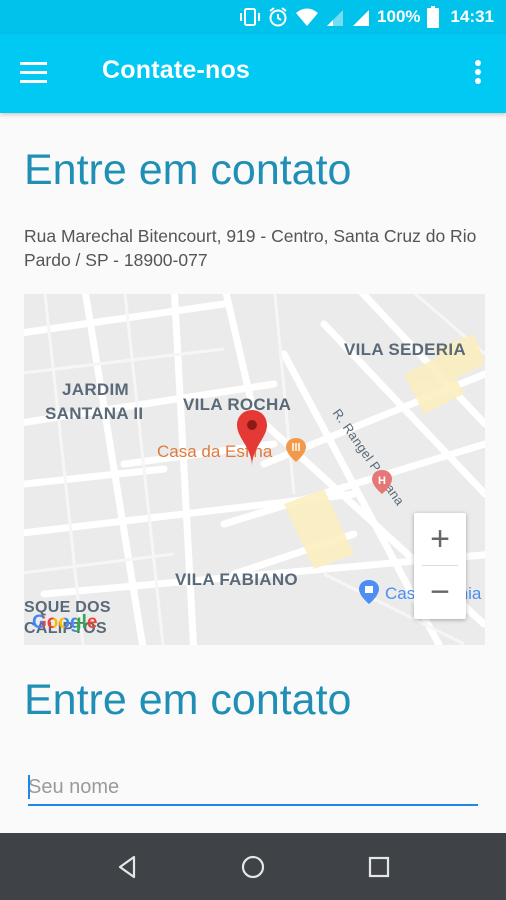  What do you see at coordinates (361, 17) in the screenshot?
I see `signal-icon` at bounding box center [361, 17].